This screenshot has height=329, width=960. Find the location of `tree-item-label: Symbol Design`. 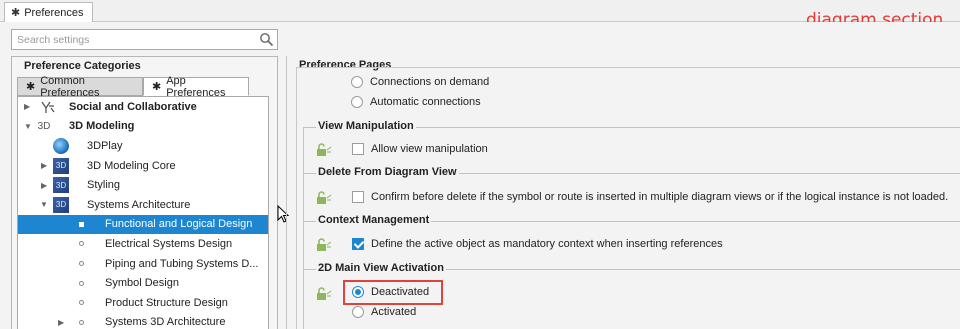

tree-item-label: Symbol Design is located at coordinates (142, 283).